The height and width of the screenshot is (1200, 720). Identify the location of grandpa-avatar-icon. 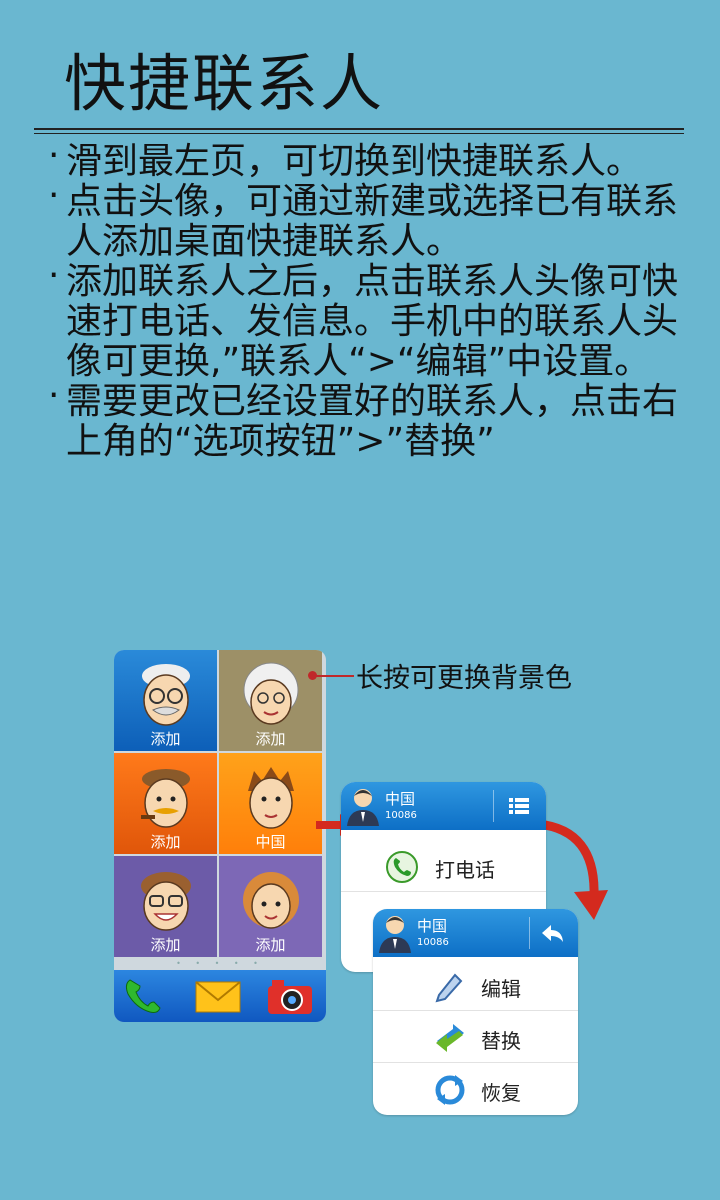
(165, 695).